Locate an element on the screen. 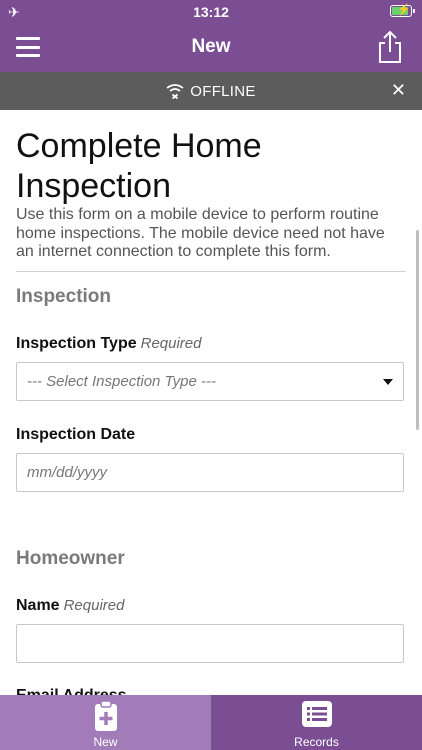 Image resolution: width=422 pixels, height=750 pixels. inspection-date-placeholder: mm/dd/yyyy is located at coordinates (67, 472).